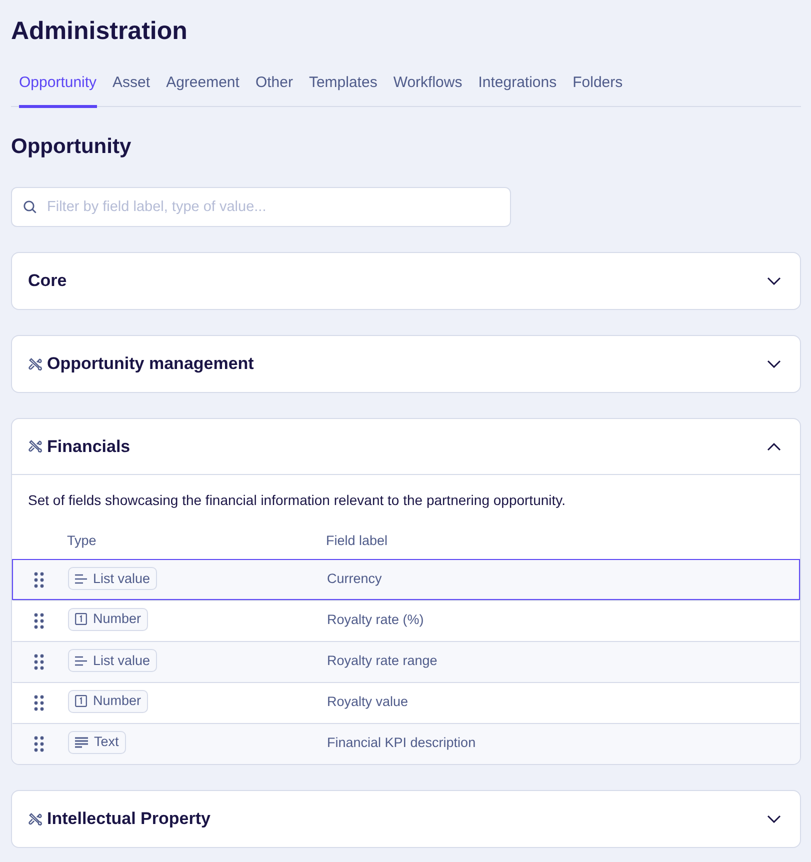  What do you see at coordinates (296, 500) in the screenshot?
I see `group-description: Set of fields showcasing the financial information relevant to the partnering opportunity.` at bounding box center [296, 500].